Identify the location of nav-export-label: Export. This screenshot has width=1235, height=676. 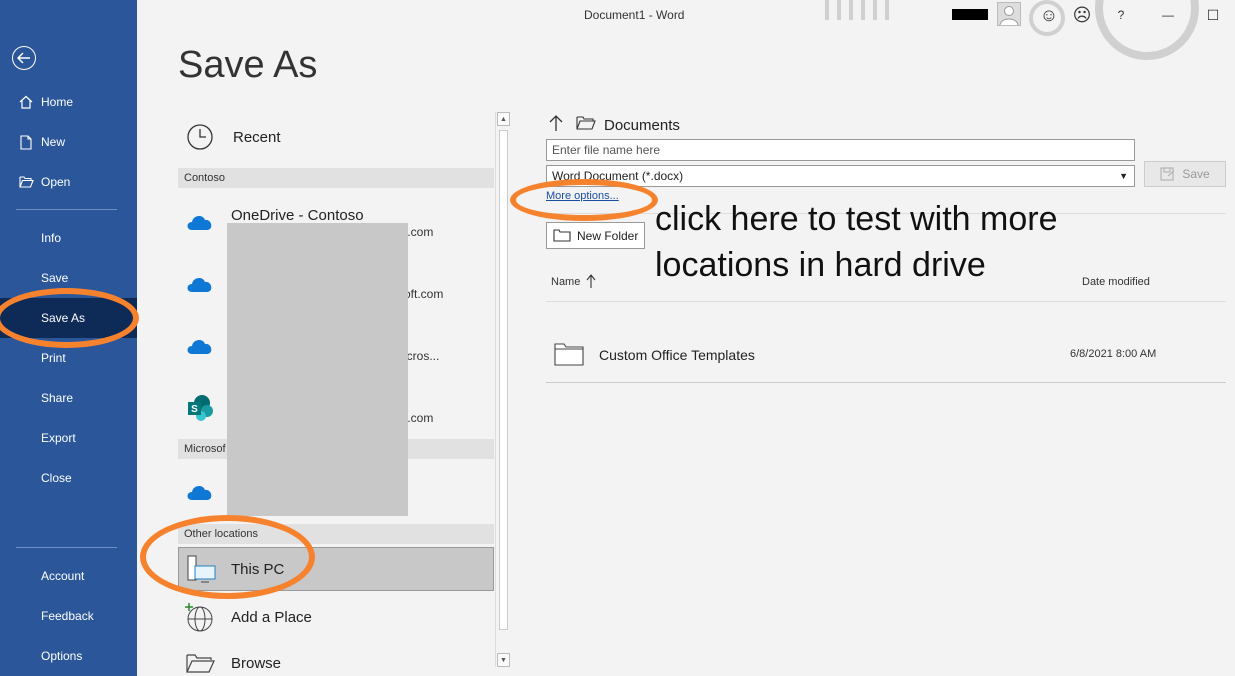
(58, 438).